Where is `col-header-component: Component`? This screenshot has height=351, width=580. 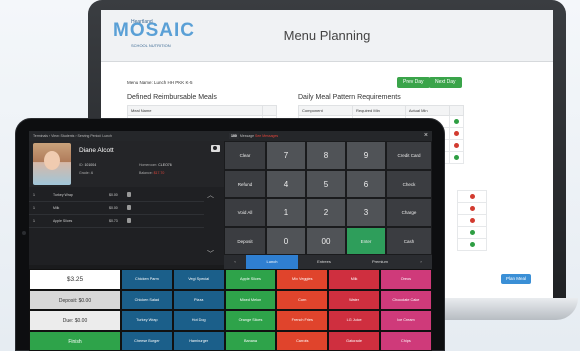 col-header-component: Component is located at coordinates (325, 110).